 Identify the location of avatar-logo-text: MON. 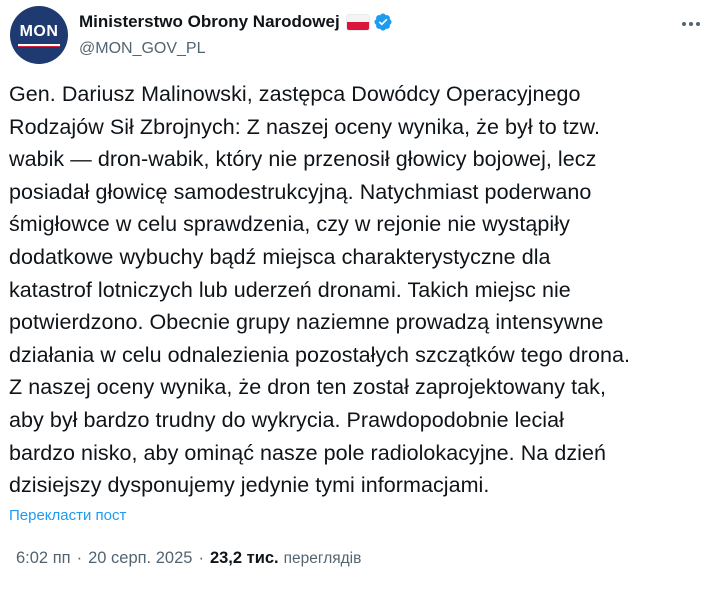
(39, 31).